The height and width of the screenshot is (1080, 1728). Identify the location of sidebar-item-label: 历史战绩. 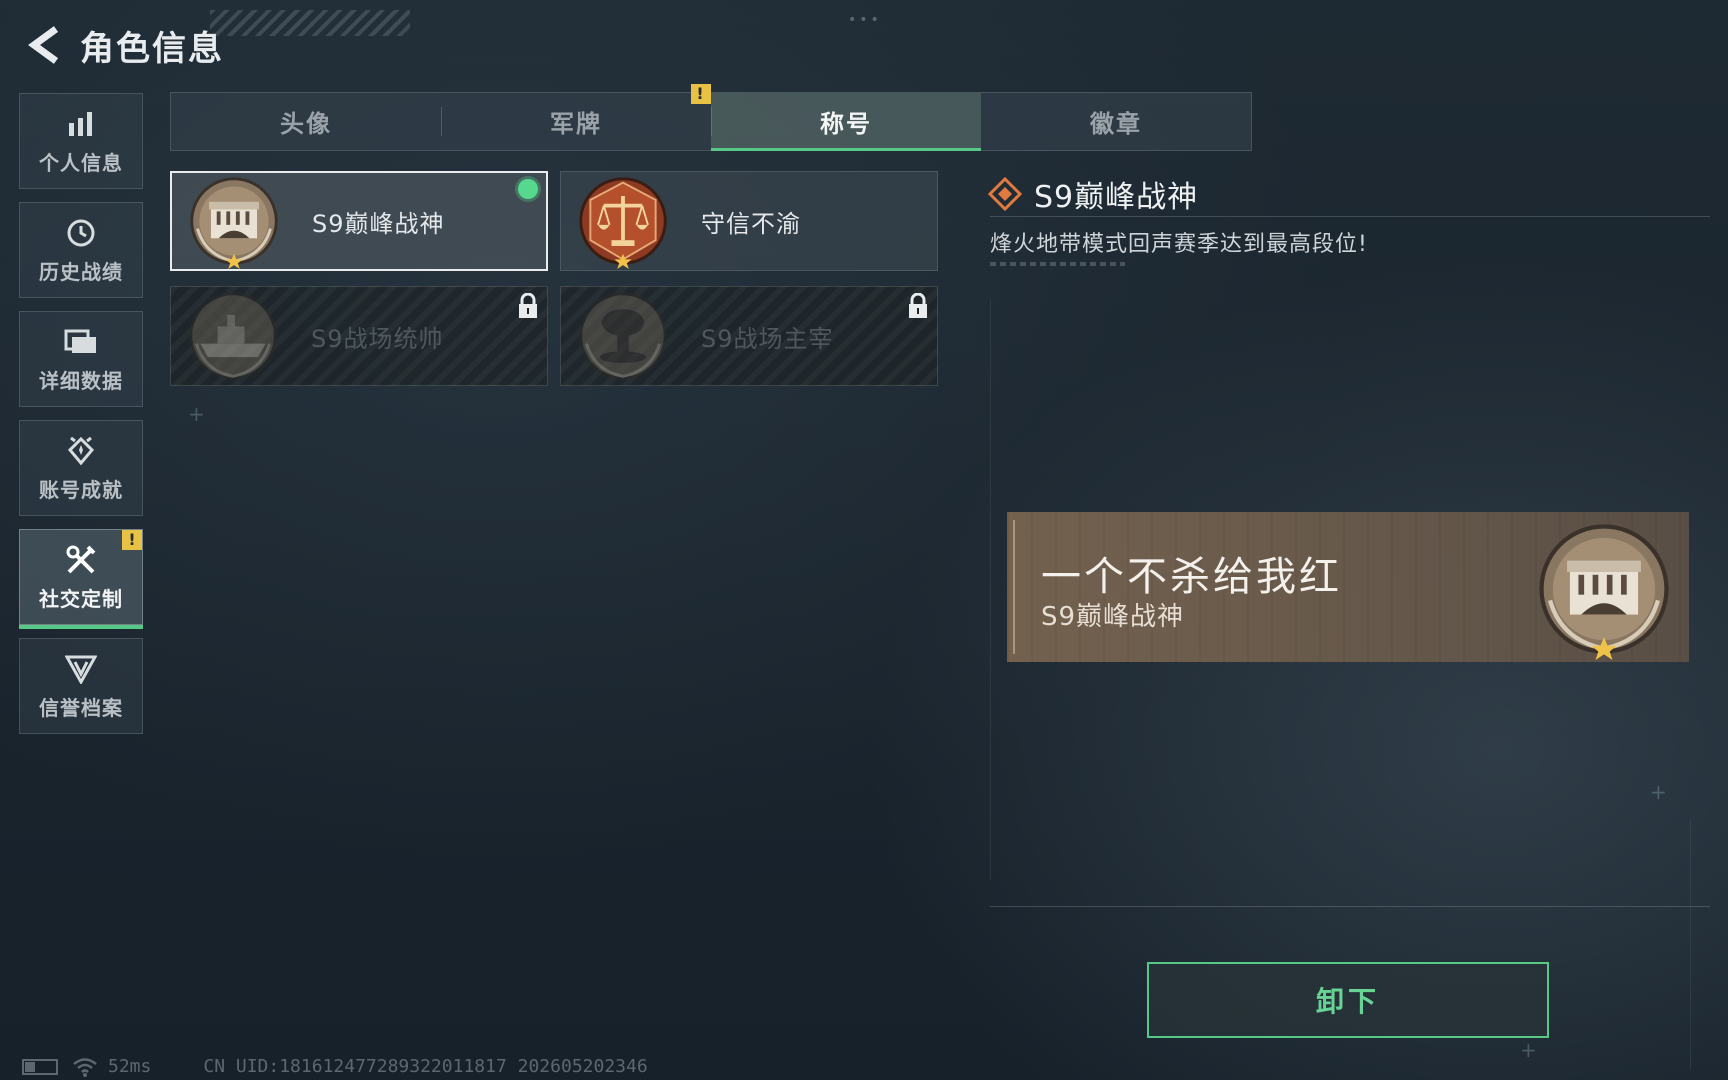
(81, 271).